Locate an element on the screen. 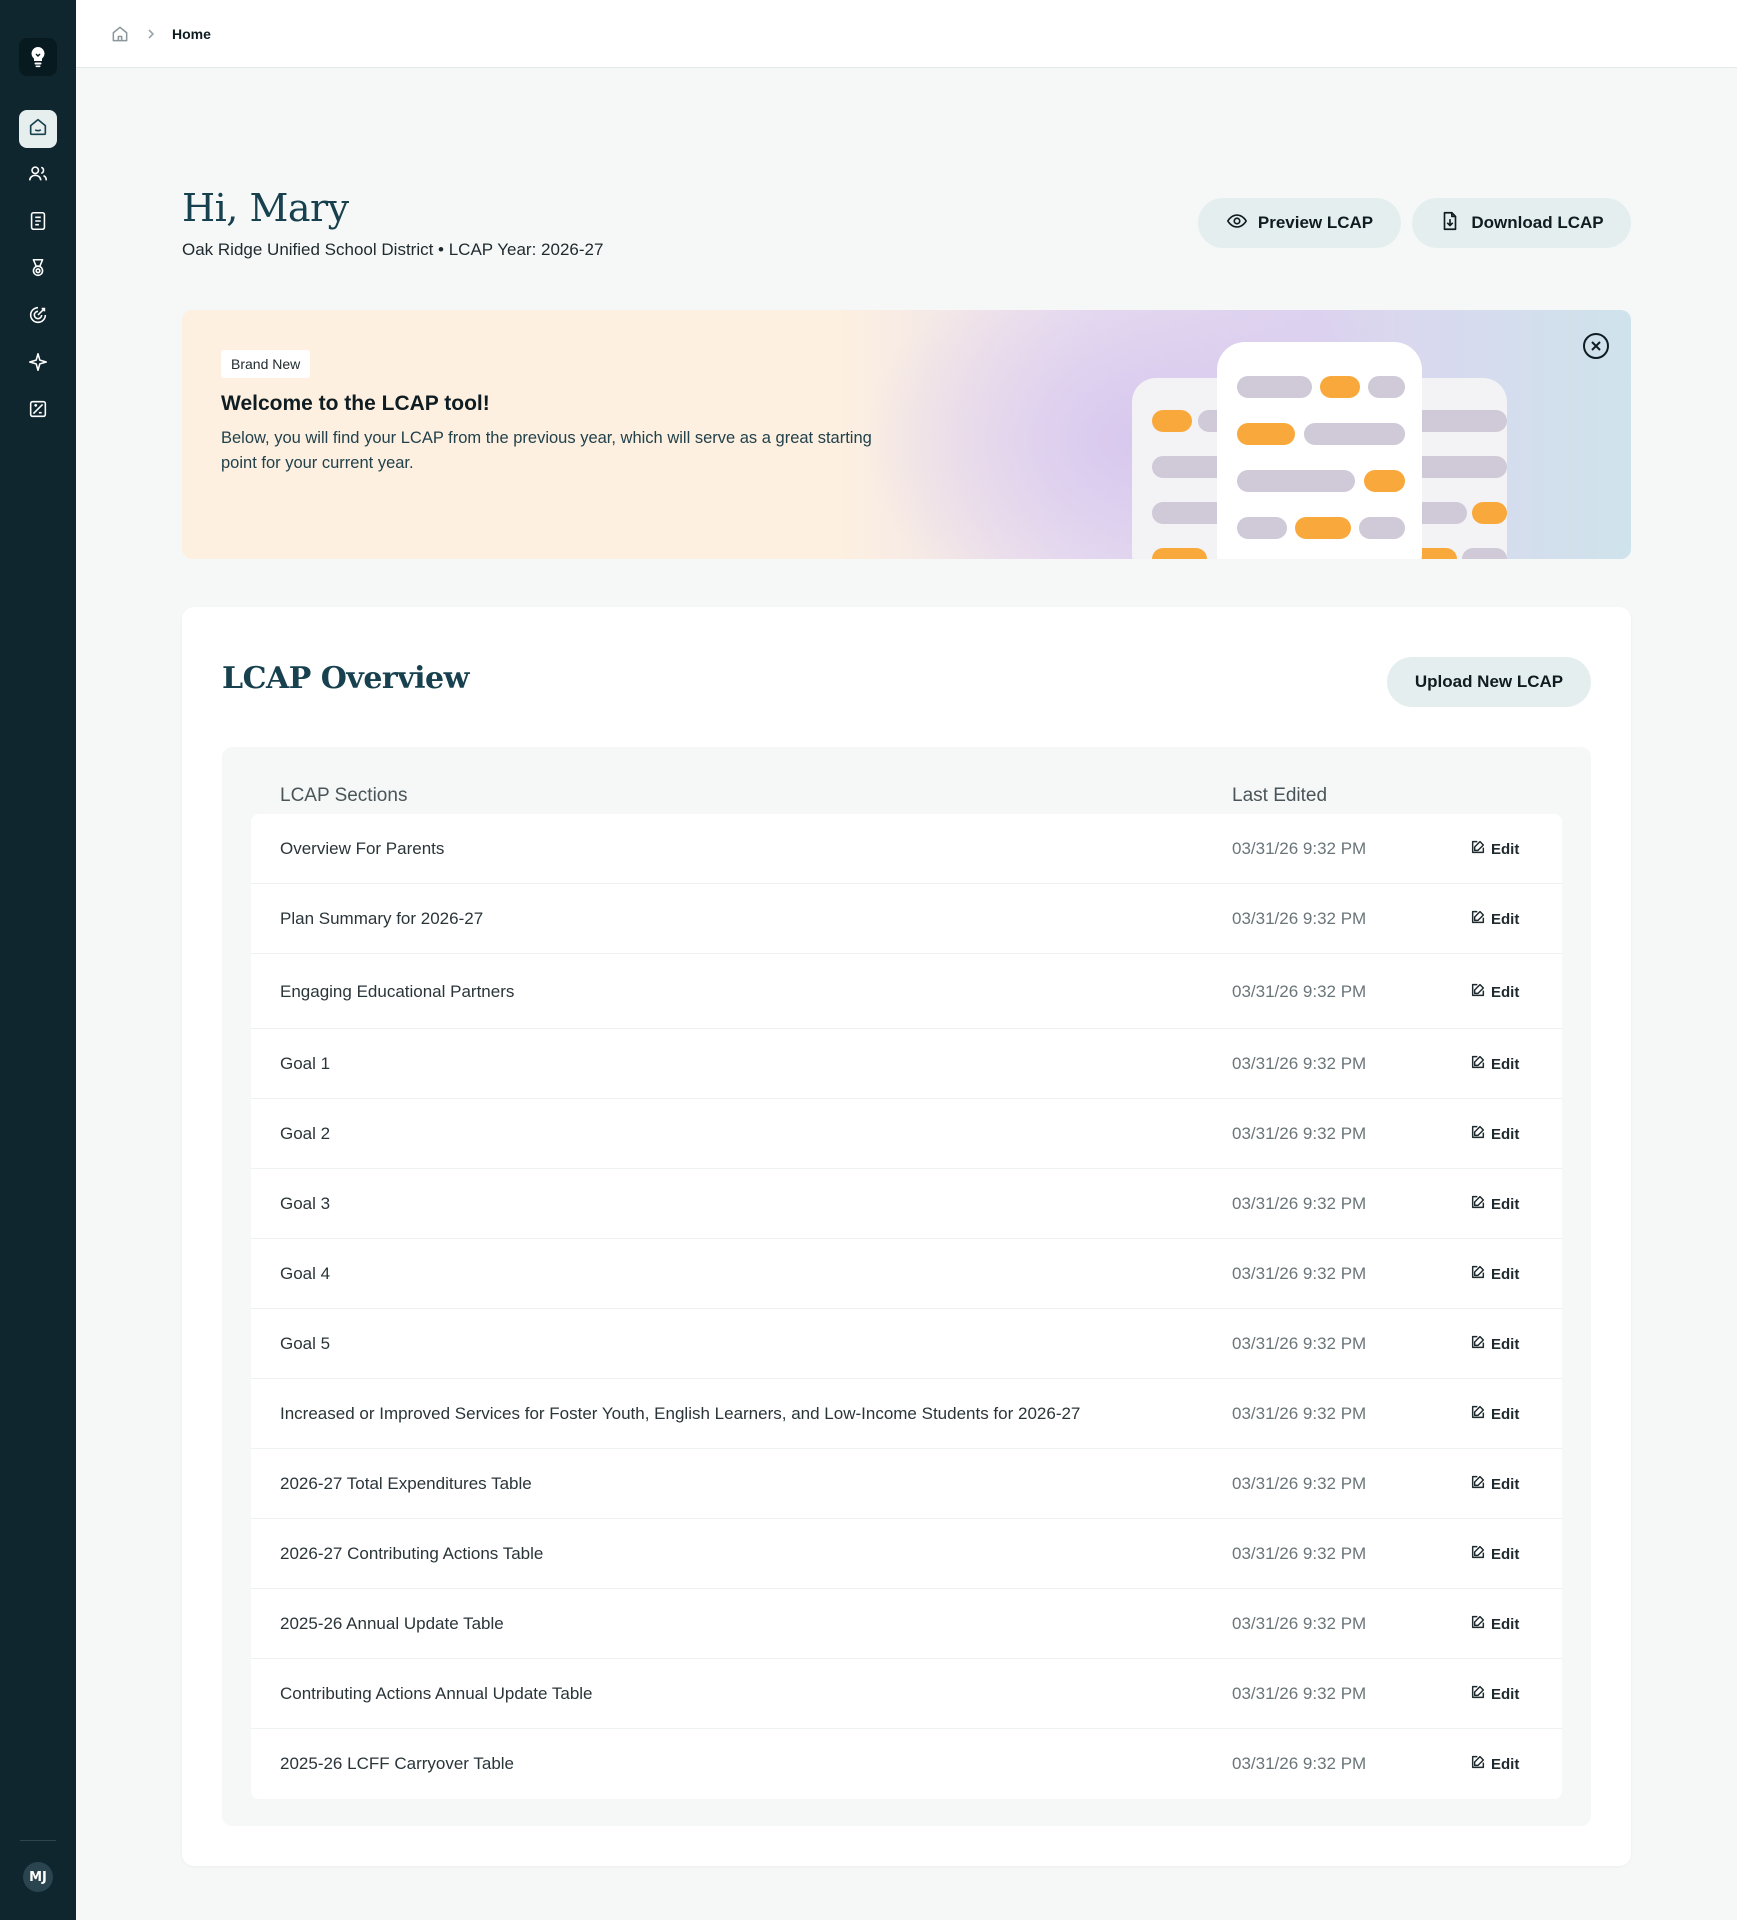 The height and width of the screenshot is (1920, 1737). calculator-icon is located at coordinates (38, 411).